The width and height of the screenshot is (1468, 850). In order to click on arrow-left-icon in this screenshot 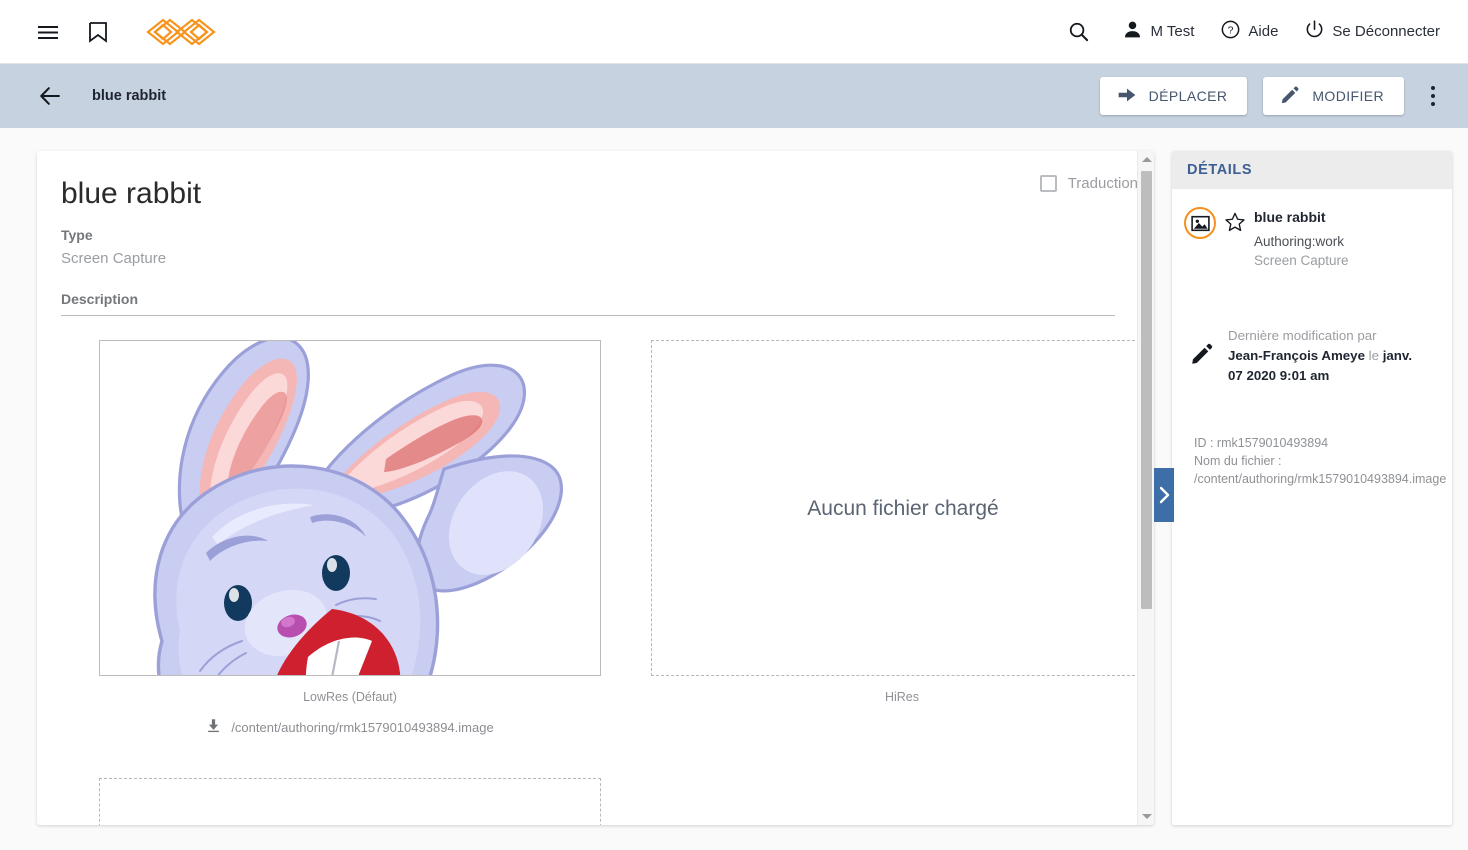, I will do `click(51, 96)`.